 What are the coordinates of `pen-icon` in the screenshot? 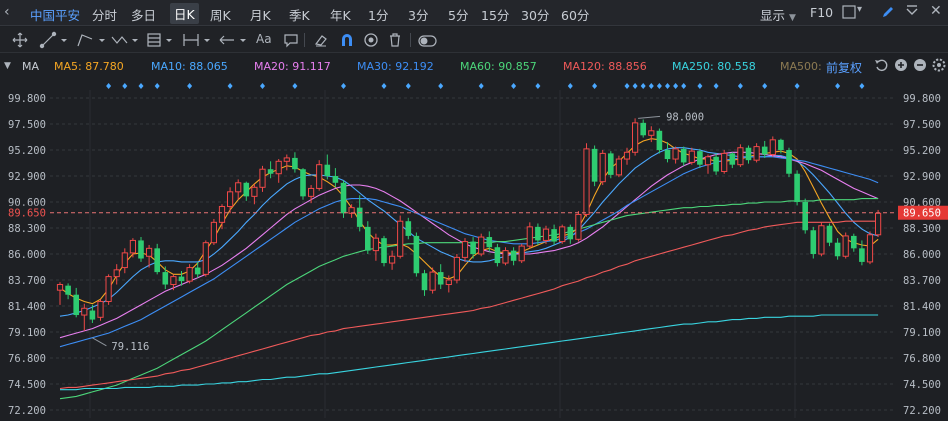 It's located at (888, 14).